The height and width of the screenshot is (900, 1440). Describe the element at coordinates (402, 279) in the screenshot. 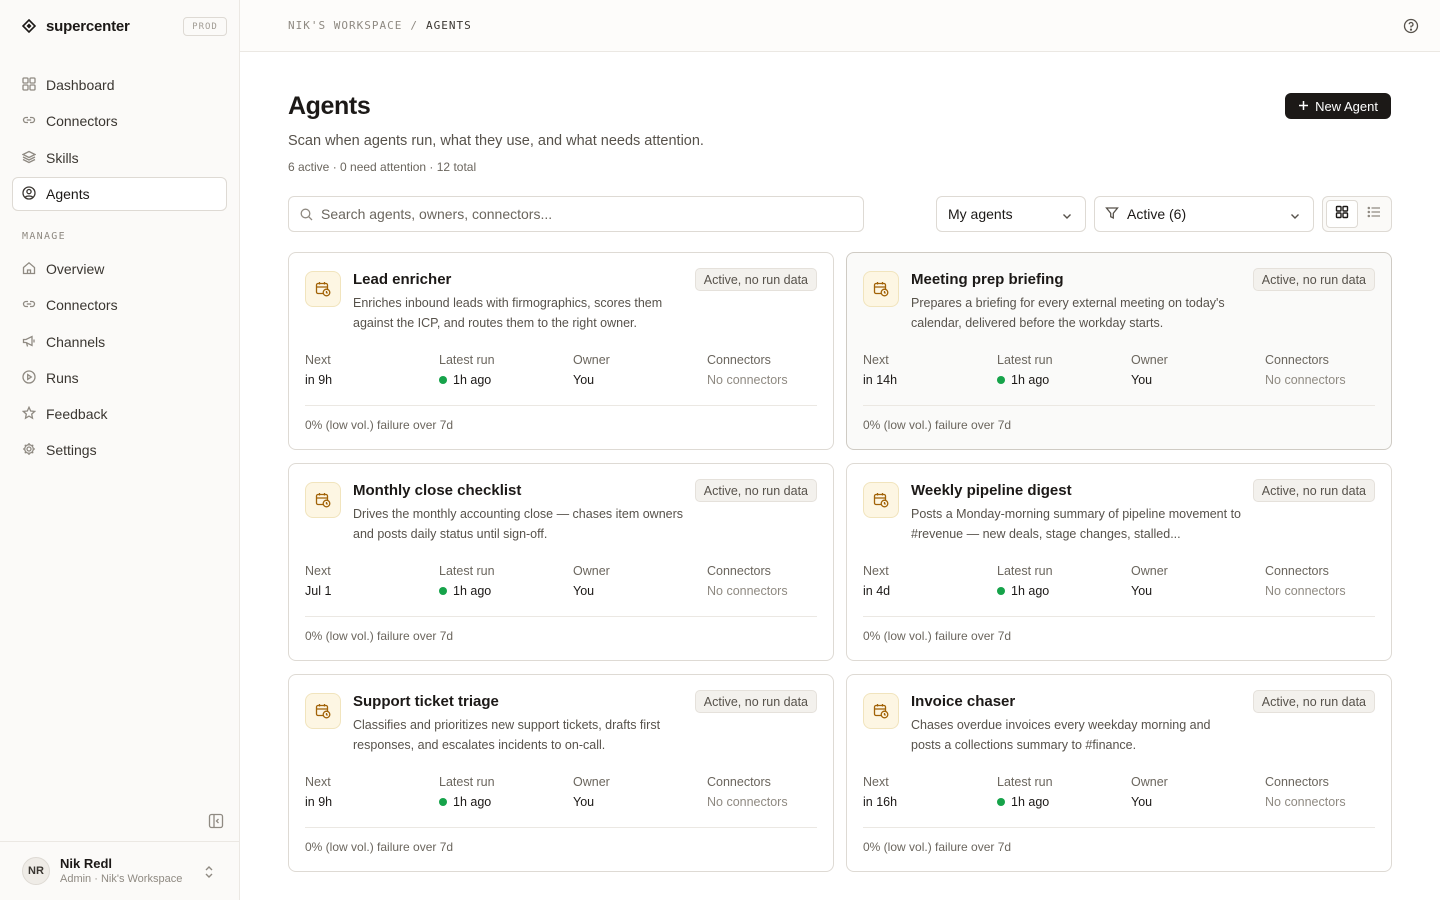

I see `agent-name: Lead enricher` at that location.